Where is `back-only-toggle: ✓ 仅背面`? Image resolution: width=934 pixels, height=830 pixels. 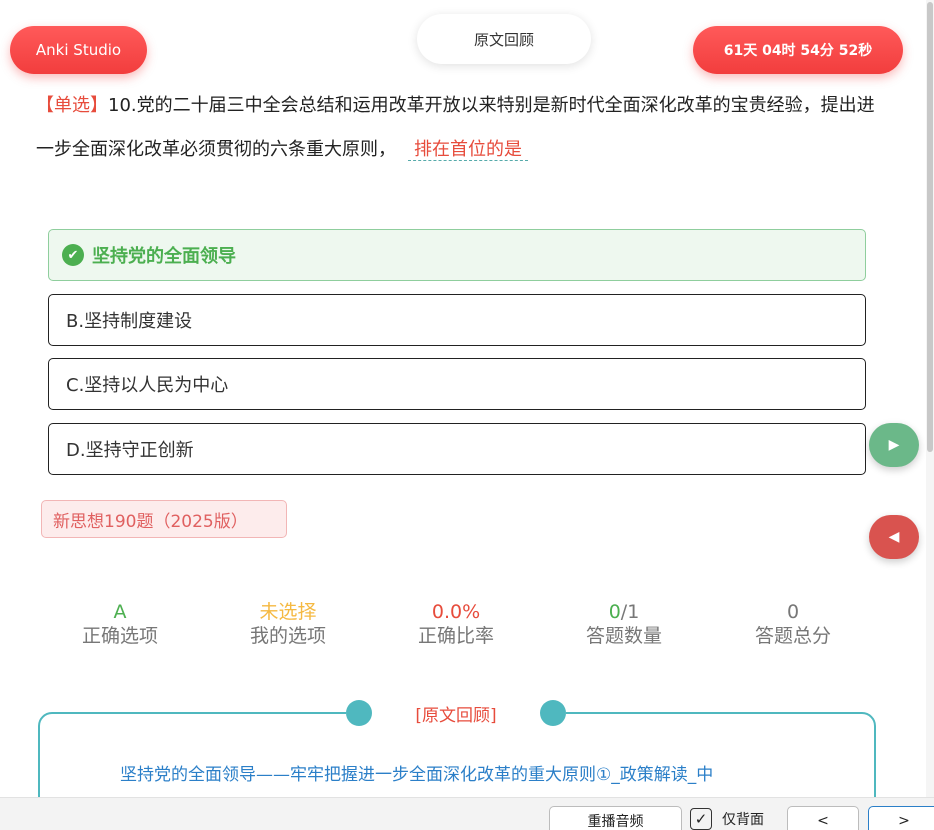
back-only-toggle: ✓ 仅背面 is located at coordinates (727, 819).